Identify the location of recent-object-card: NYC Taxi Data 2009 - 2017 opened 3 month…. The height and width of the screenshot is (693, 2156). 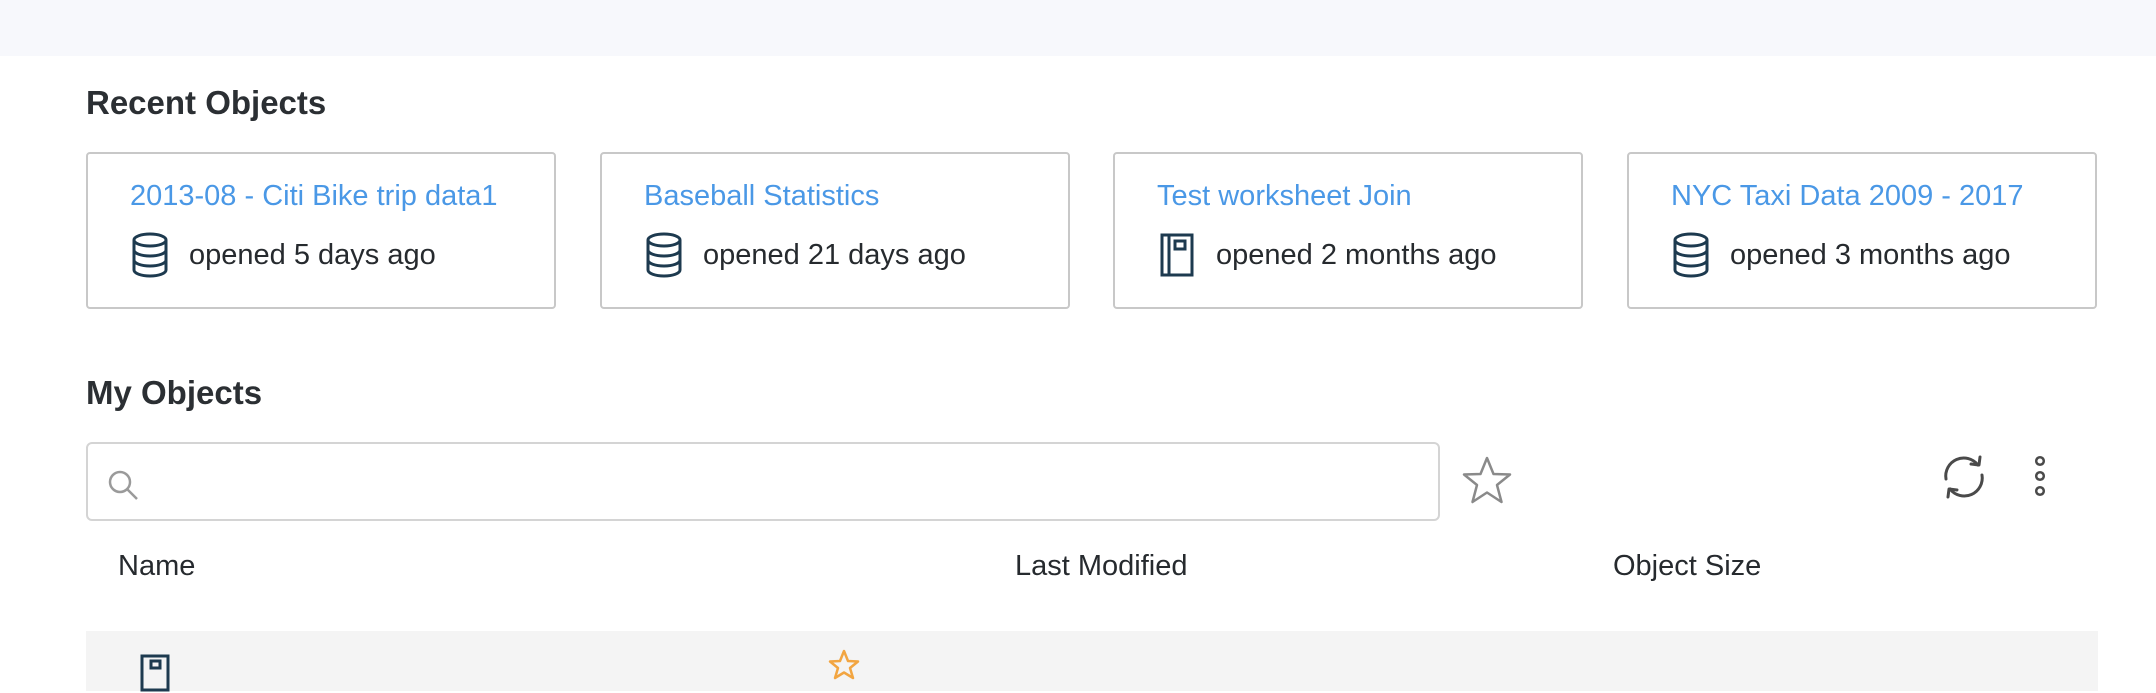
(1862, 230).